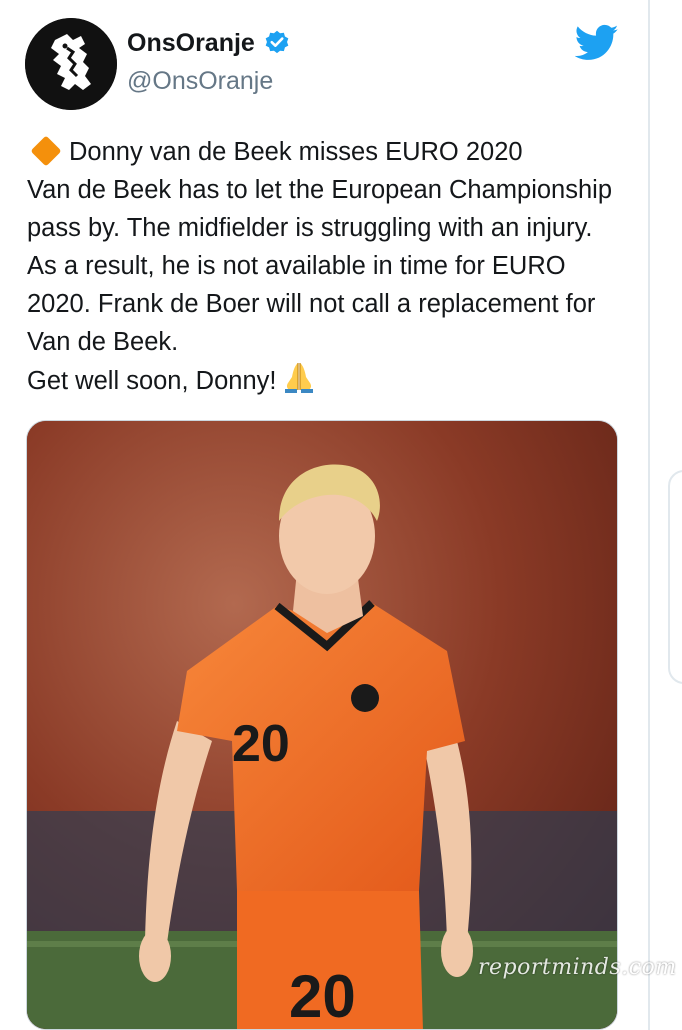 The width and height of the screenshot is (682, 1030). Describe the element at coordinates (322, 996) in the screenshot. I see `shorts-number: 20` at that location.